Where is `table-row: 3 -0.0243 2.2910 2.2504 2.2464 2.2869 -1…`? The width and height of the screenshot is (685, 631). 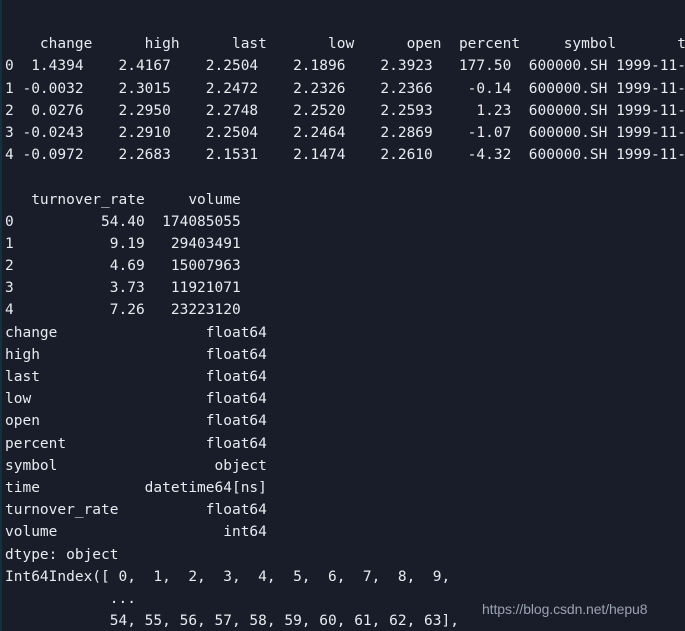
table-row: 3 -0.0243 2.2910 2.2504 2.2464 2.2869 -1… is located at coordinates (345, 132).